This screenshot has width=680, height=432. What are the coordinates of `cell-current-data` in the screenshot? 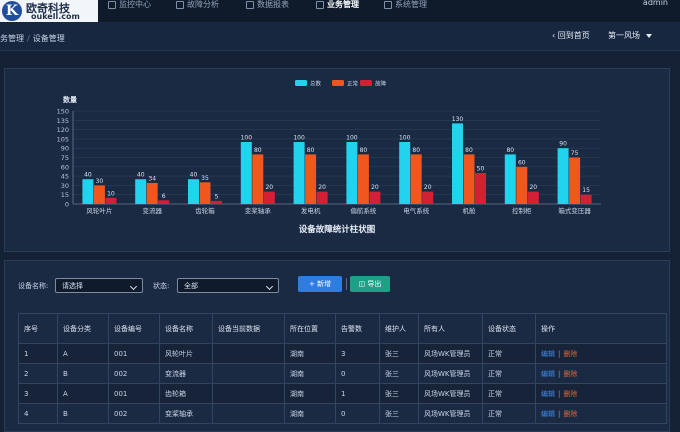 It's located at (248, 413).